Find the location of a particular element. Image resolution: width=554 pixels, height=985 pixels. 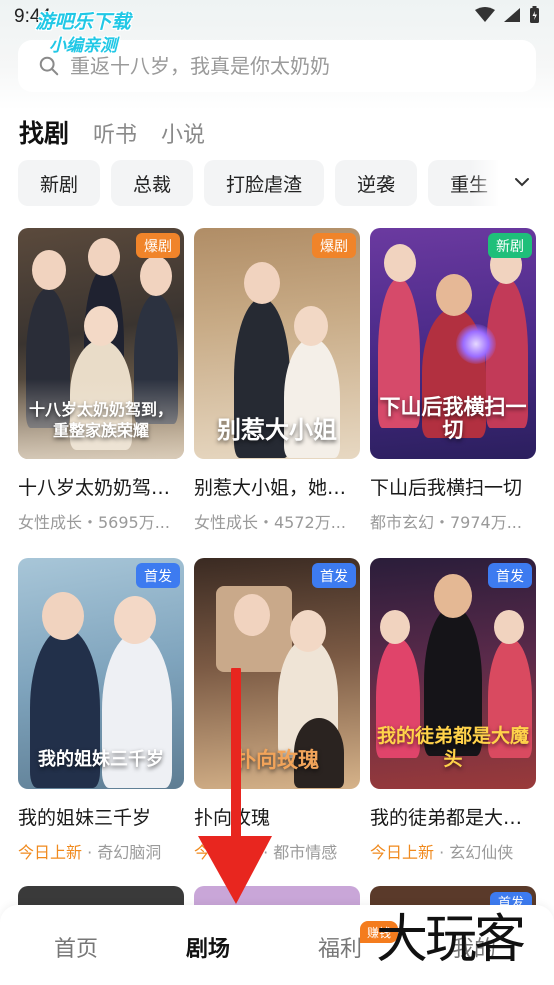

status-icons is located at coordinates (507, 15).